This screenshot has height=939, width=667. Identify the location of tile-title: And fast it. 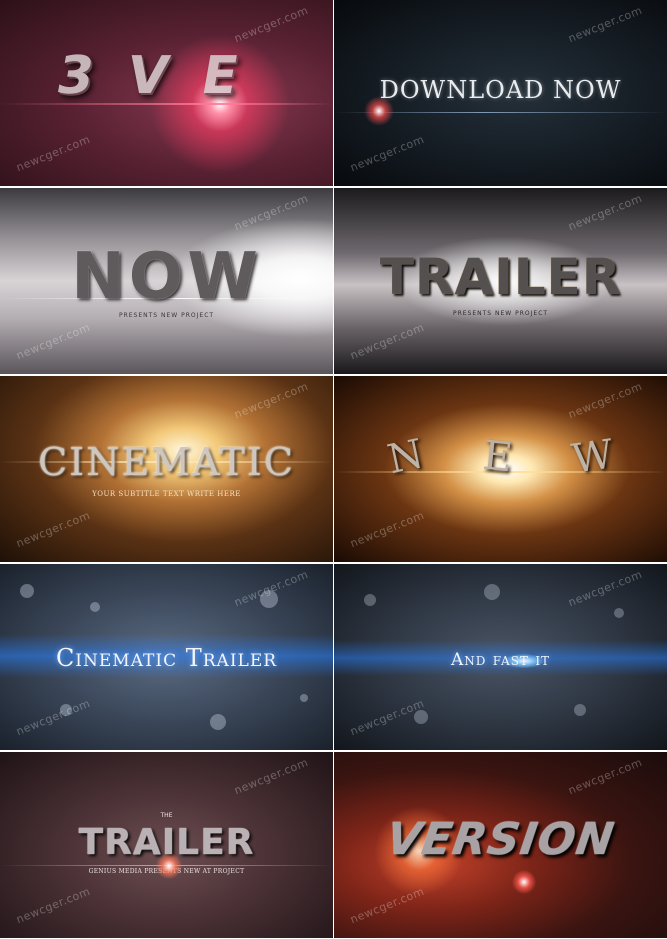
(500, 660).